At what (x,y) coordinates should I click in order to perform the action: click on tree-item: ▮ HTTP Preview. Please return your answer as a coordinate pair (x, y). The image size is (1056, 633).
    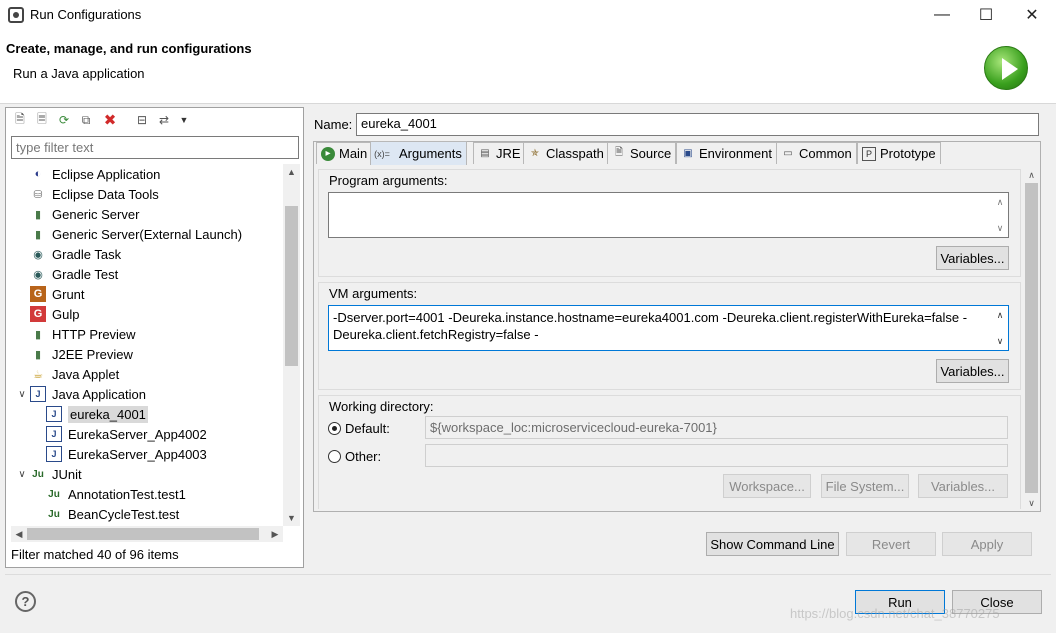
    Looking at the image, I should click on (83, 334).